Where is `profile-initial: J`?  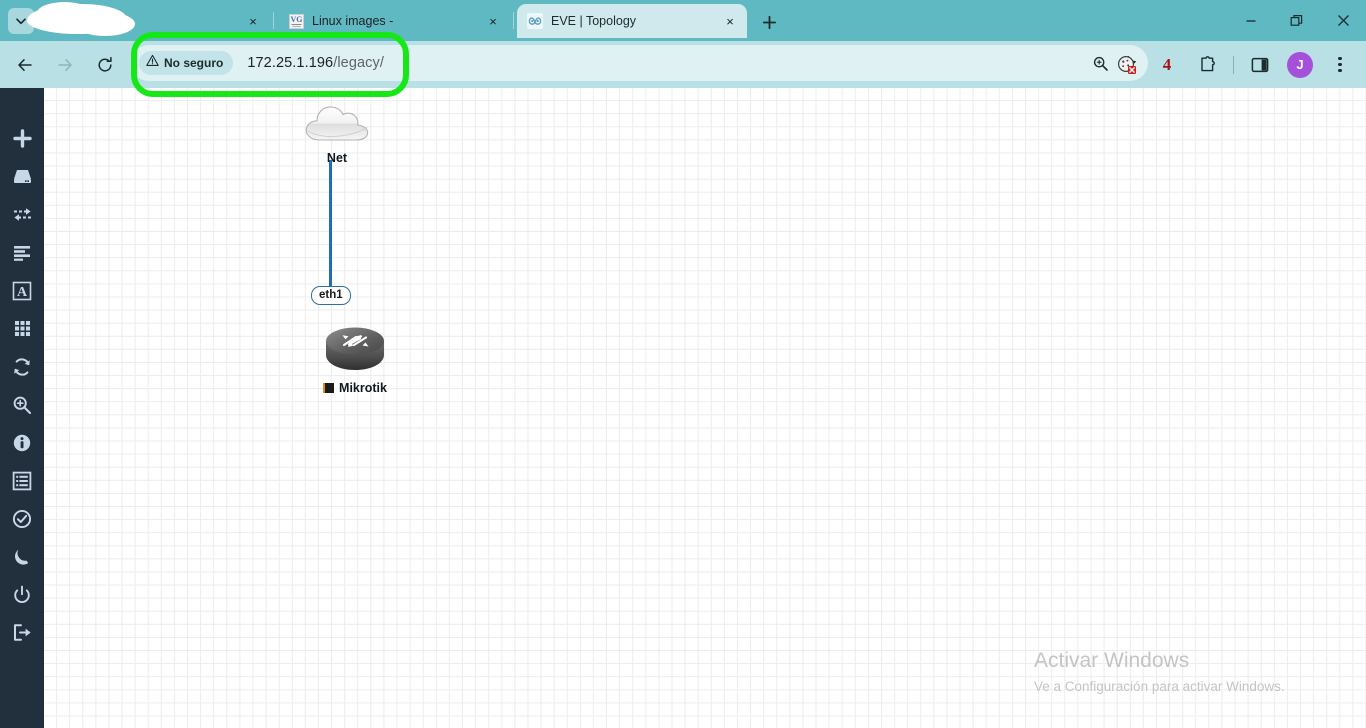
profile-initial: J is located at coordinates (1300, 64).